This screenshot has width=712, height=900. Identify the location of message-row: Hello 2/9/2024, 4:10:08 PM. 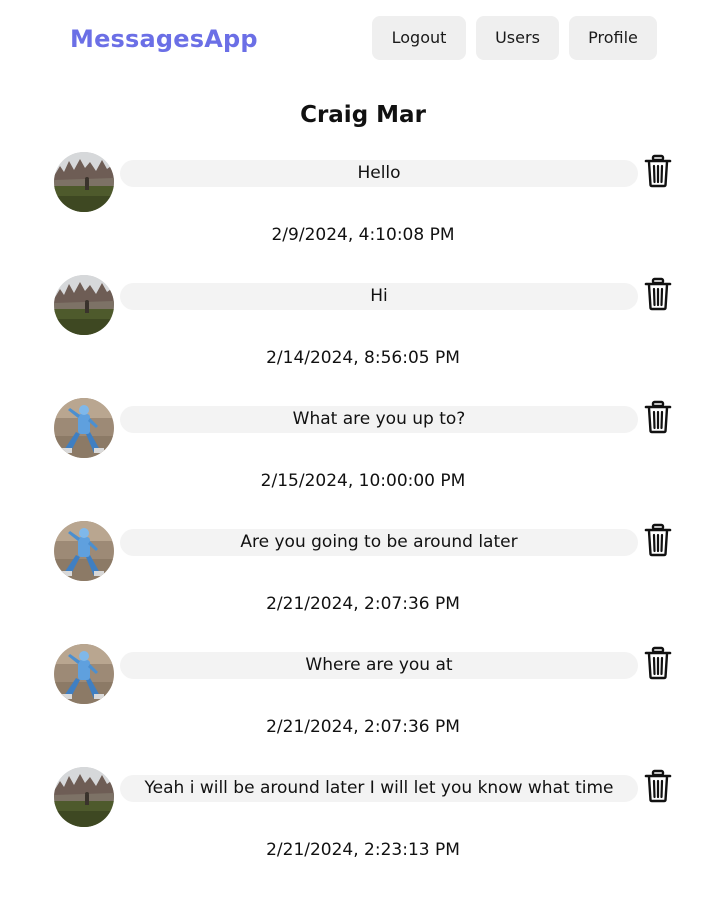
(356, 202).